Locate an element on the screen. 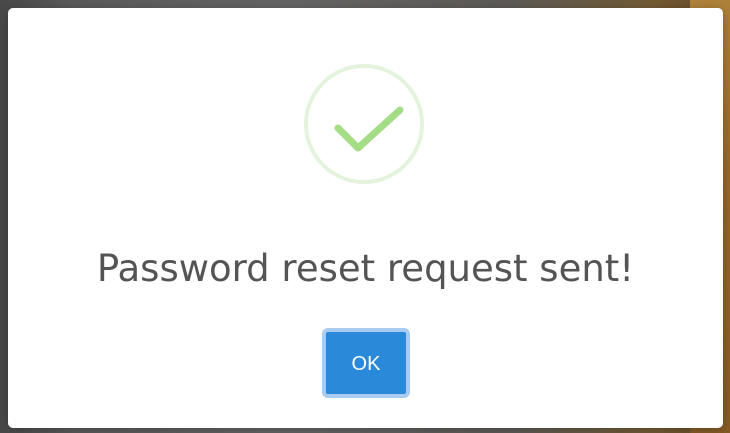 This screenshot has width=730, height=433. dialog-title: Password reset request sent! is located at coordinates (365, 268).